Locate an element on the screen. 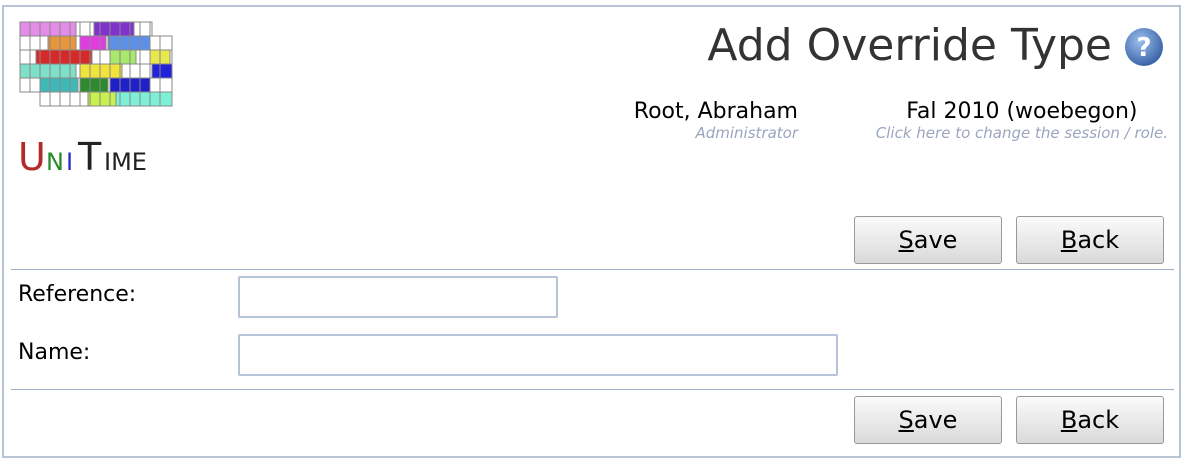  save-button-bottom: Save is located at coordinates (928, 420).